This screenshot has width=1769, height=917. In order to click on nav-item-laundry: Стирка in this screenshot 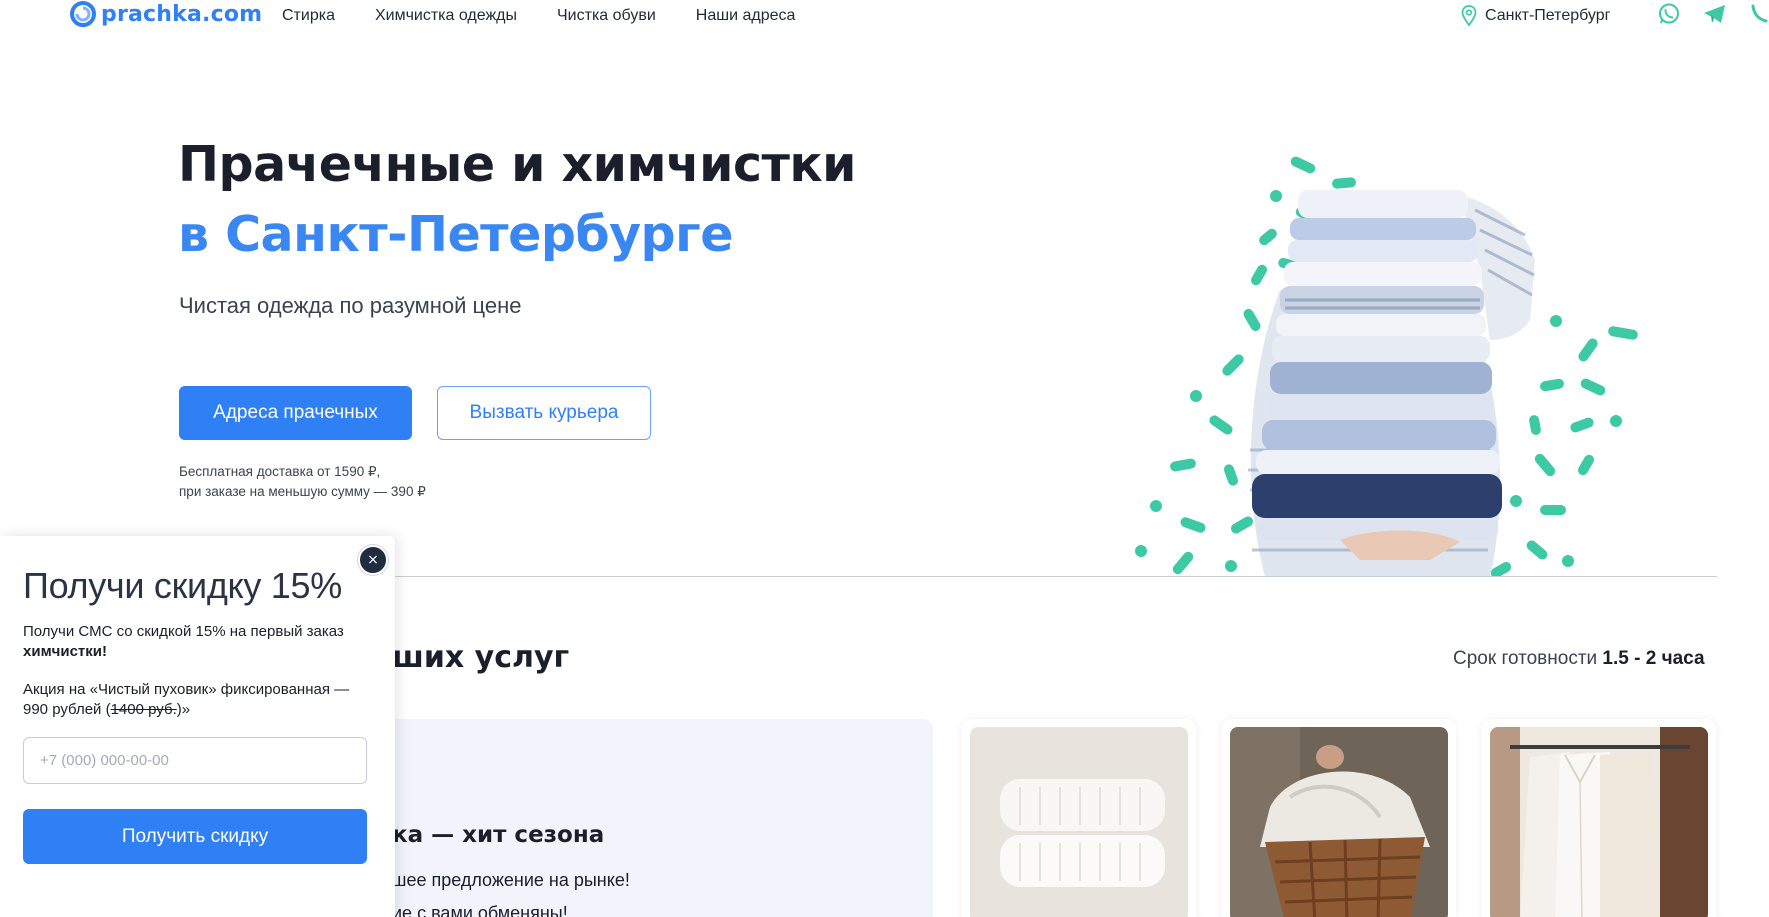, I will do `click(308, 16)`.